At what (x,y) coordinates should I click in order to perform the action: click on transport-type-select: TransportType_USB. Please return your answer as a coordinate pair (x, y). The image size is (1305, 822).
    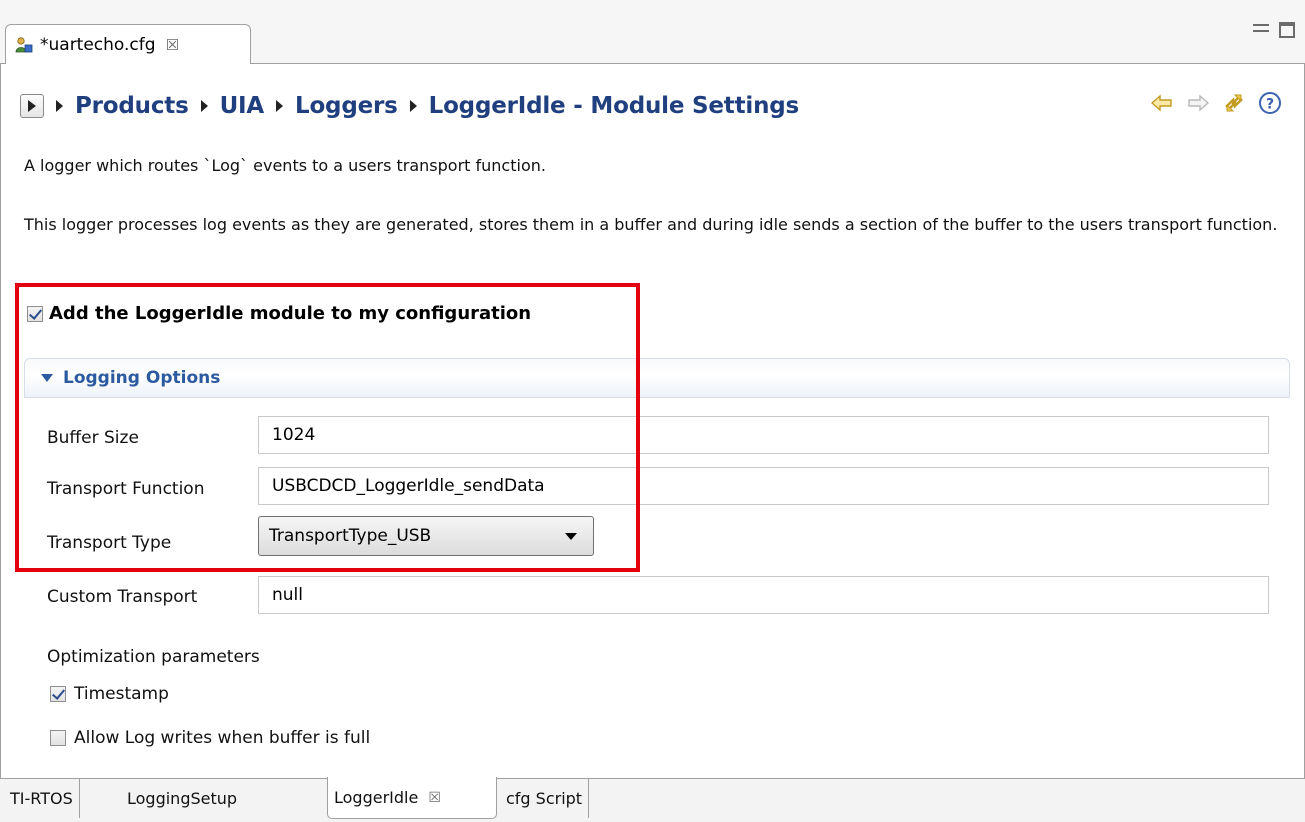
    Looking at the image, I should click on (426, 536).